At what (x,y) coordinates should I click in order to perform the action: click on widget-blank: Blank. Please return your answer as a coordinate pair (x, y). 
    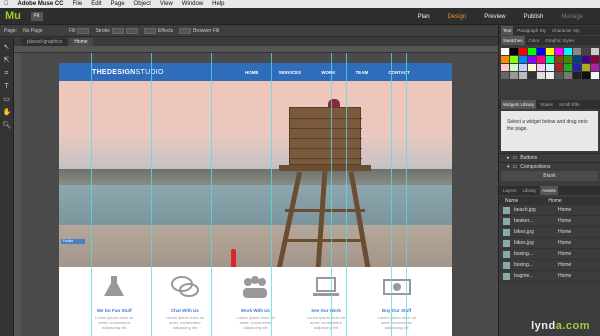
    Looking at the image, I should click on (549, 176).